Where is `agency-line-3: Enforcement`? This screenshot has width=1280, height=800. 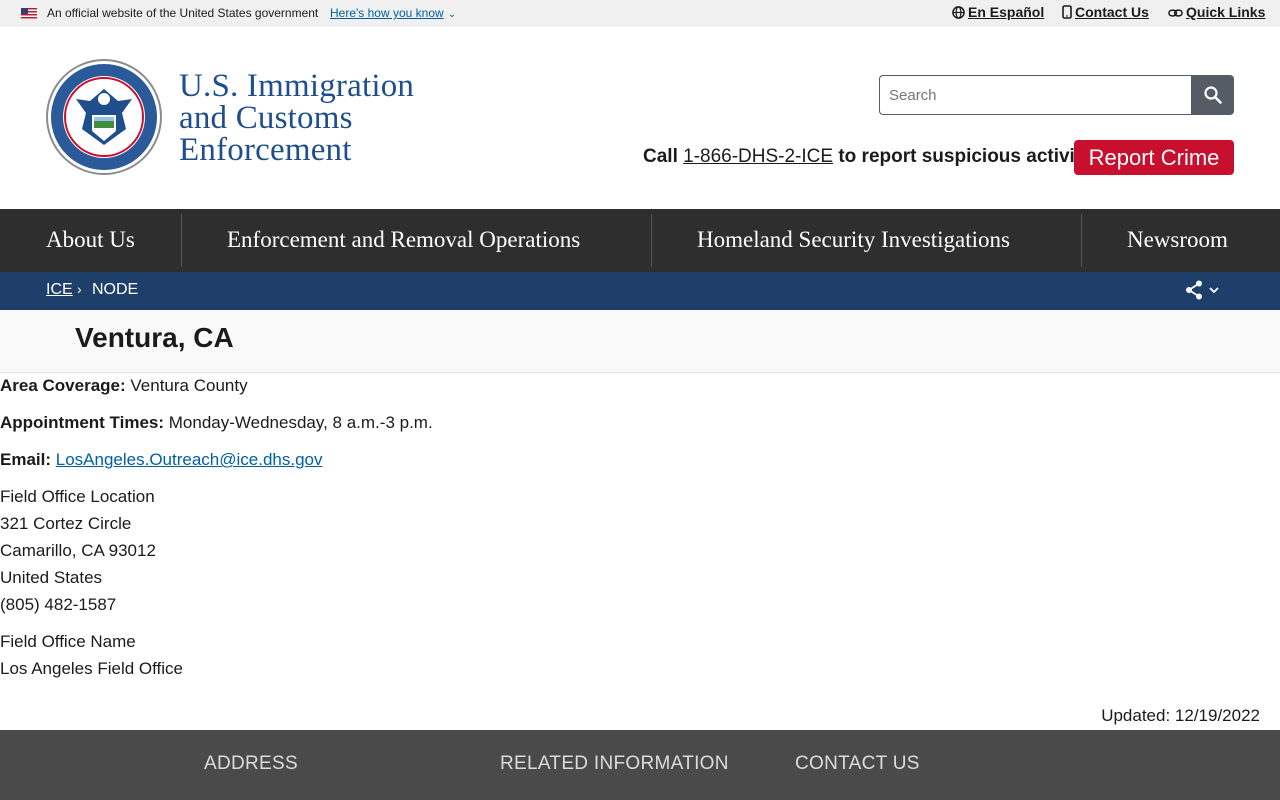 agency-line-3: Enforcement is located at coordinates (265, 150).